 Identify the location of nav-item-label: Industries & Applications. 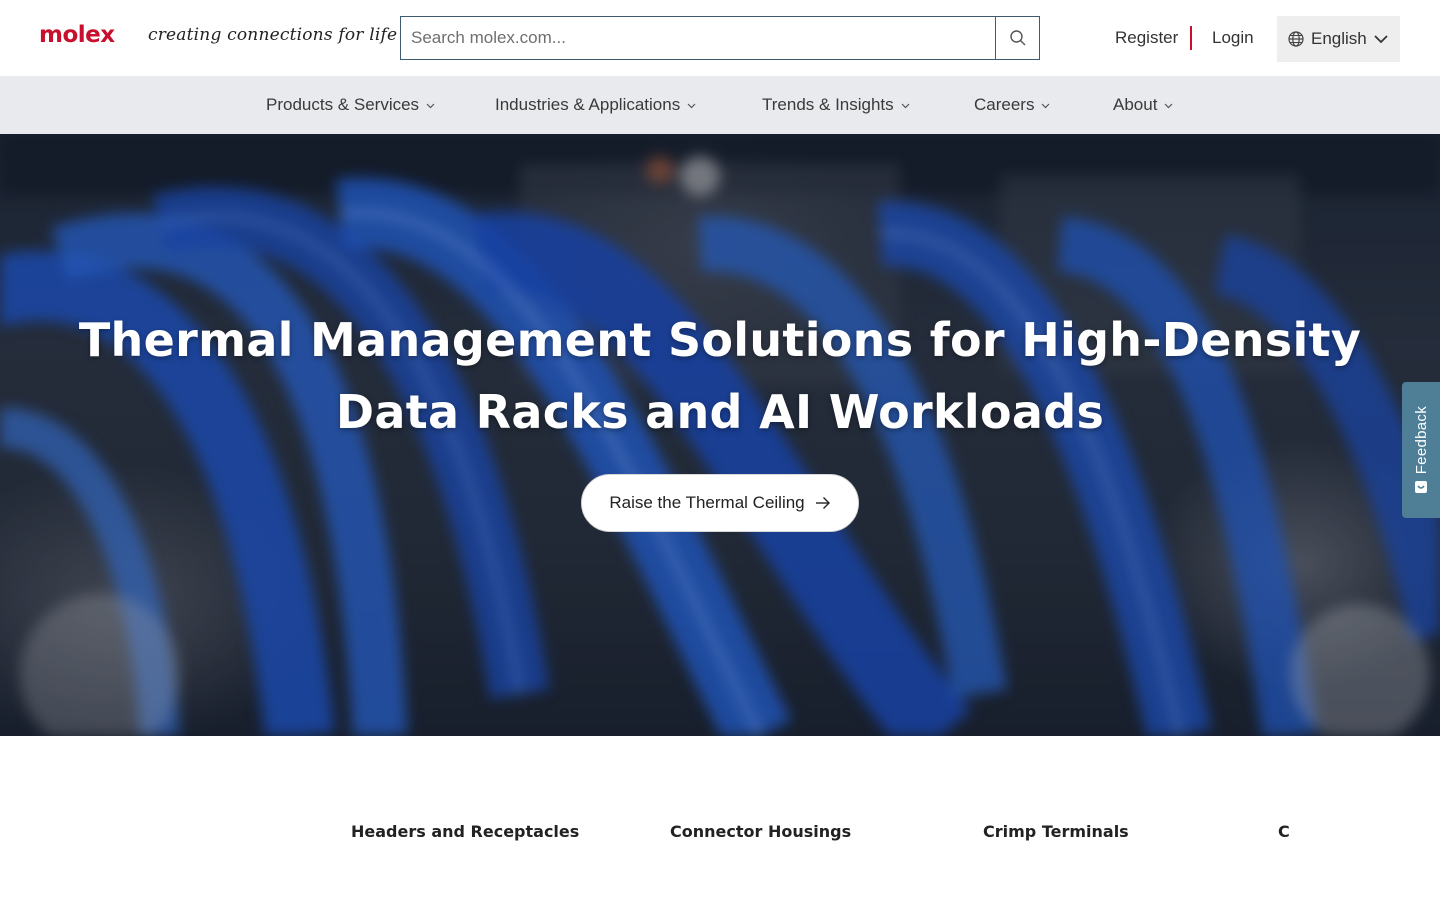
(588, 104).